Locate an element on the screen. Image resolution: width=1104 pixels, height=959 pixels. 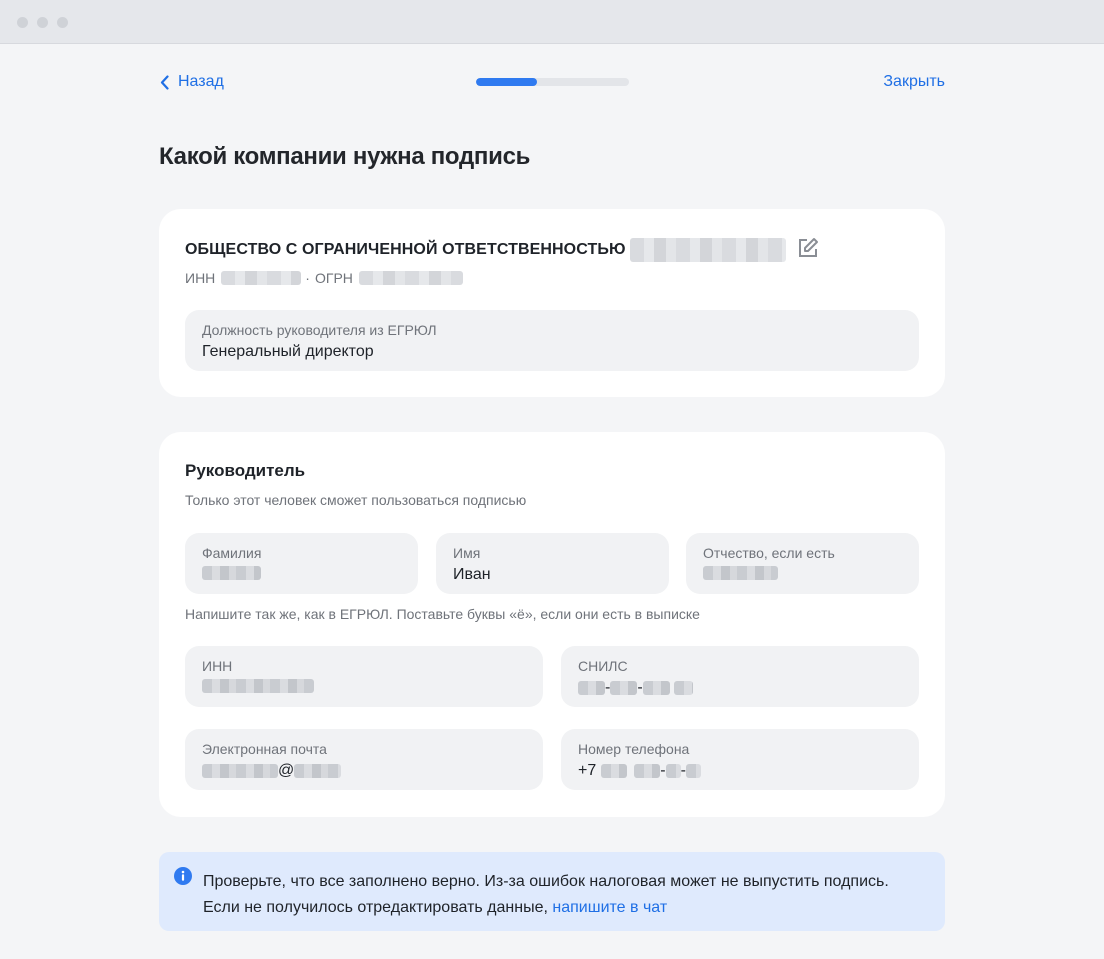
info-icon is located at coordinates (183, 876).